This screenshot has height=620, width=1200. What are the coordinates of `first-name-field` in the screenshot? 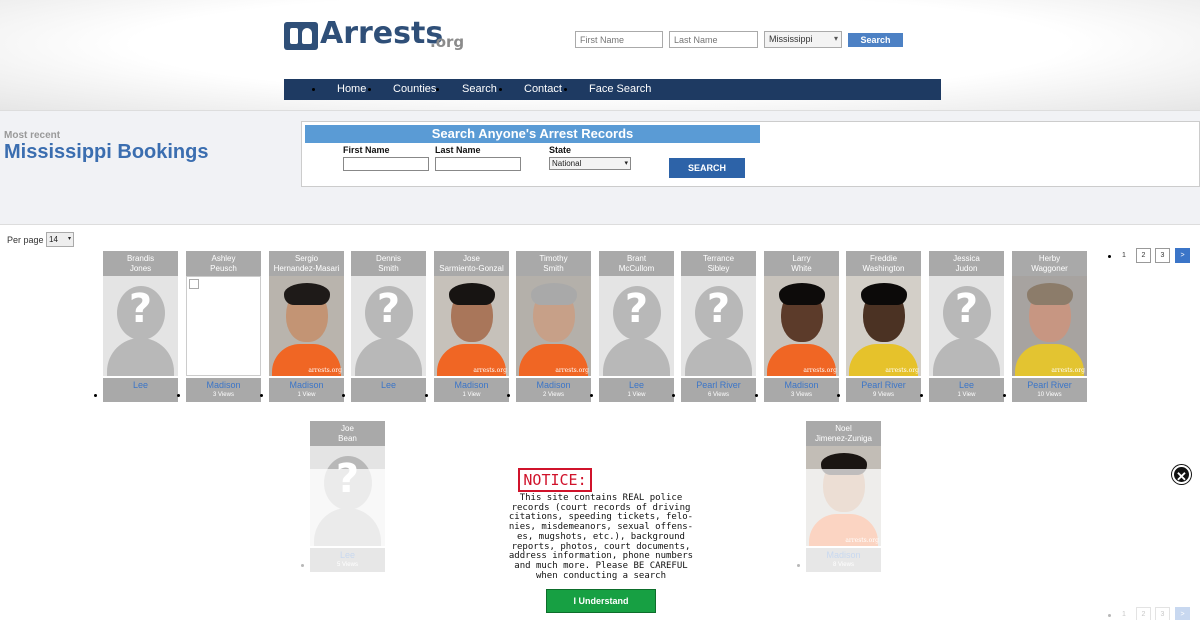 It's located at (386, 164).